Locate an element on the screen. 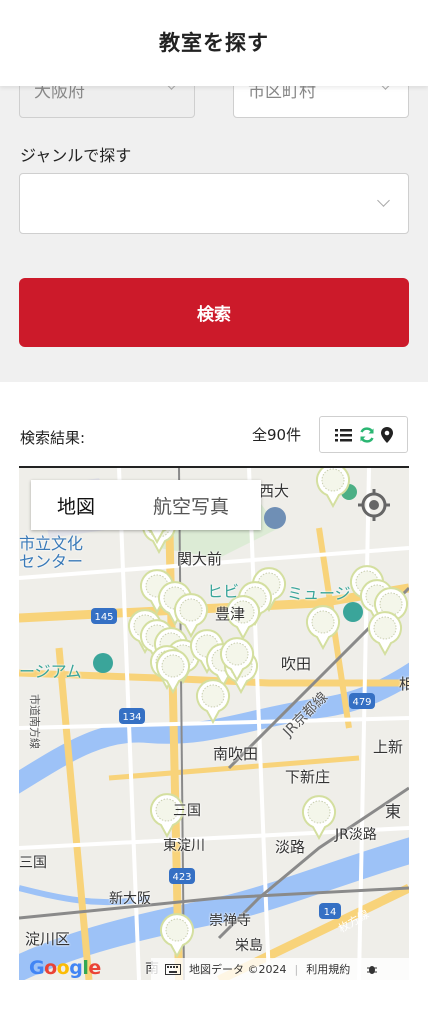  crosshair-icon is located at coordinates (374, 505).